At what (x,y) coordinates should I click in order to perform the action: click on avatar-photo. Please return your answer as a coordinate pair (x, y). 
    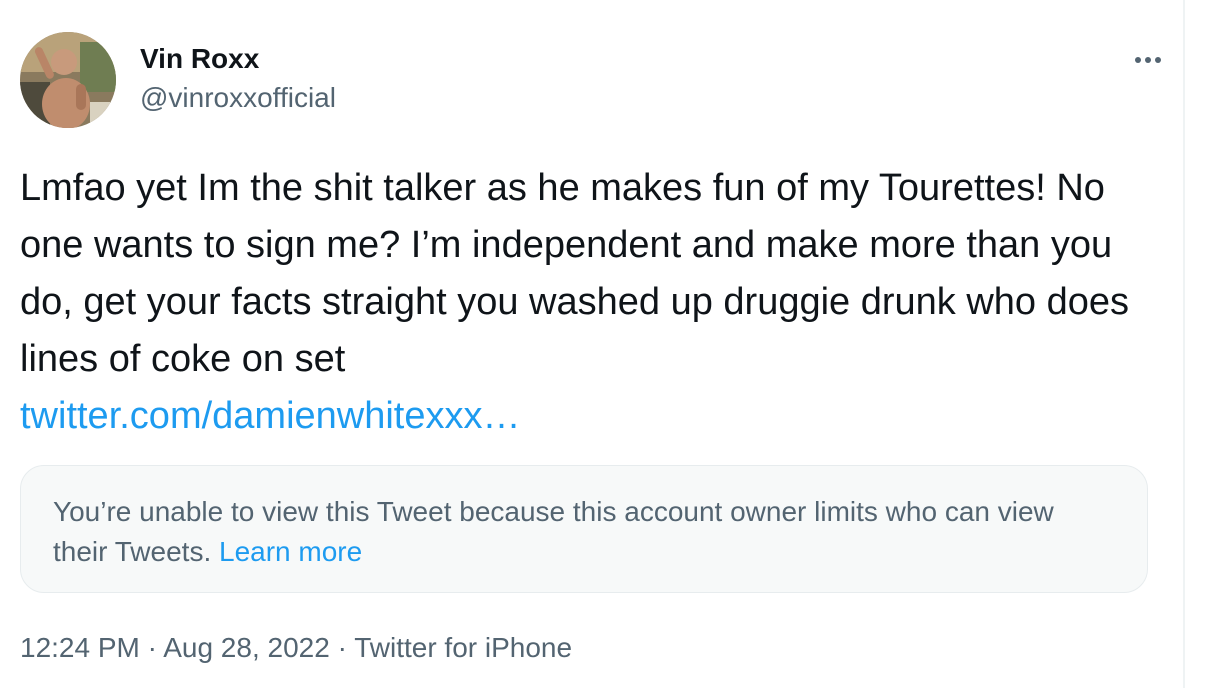
    Looking at the image, I should click on (68, 80).